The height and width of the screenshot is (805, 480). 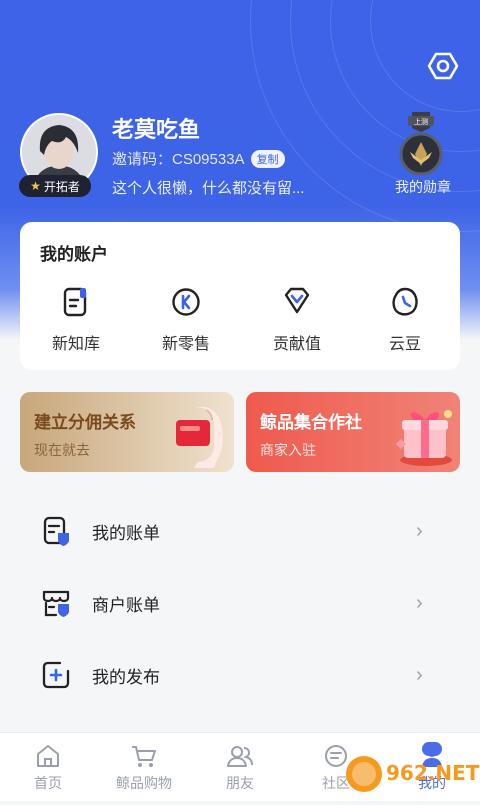 What do you see at coordinates (48, 783) in the screenshot?
I see `tab-label: 首页` at bounding box center [48, 783].